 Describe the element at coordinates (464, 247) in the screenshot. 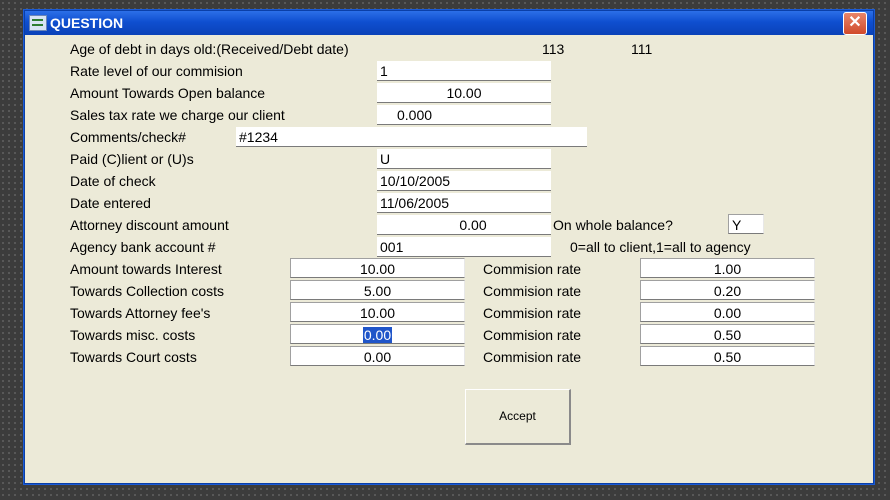

I see `agency-bank-account-input: 001` at that location.